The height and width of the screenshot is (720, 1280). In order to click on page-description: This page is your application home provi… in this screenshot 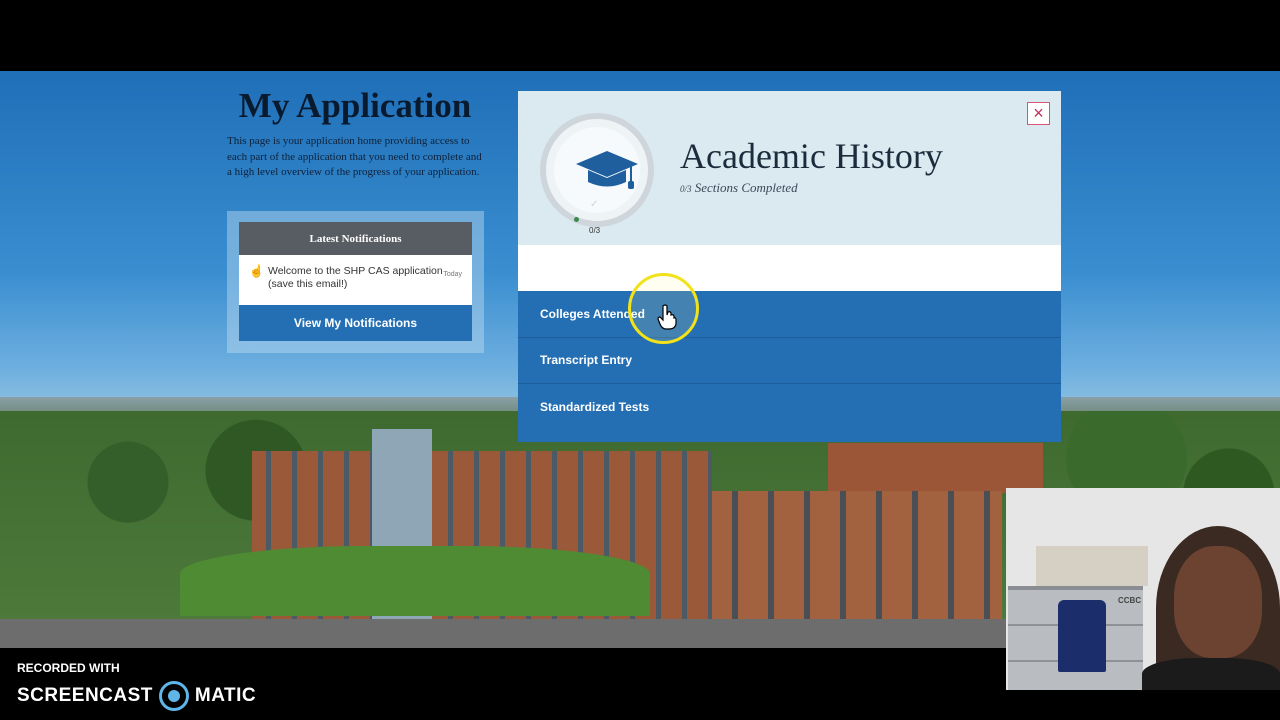, I will do `click(354, 156)`.